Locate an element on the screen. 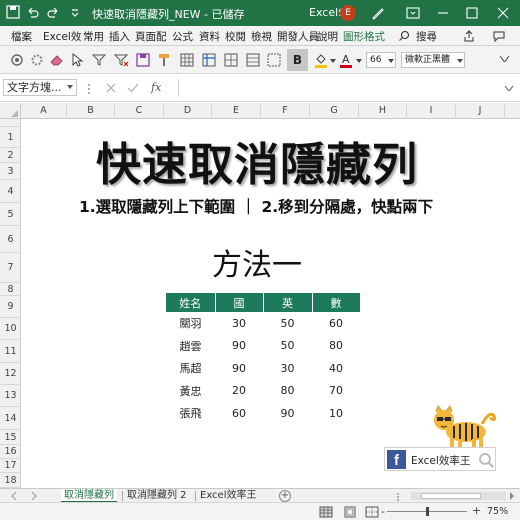 This screenshot has height=520, width=520. tab-home: 常用 is located at coordinates (93, 36).